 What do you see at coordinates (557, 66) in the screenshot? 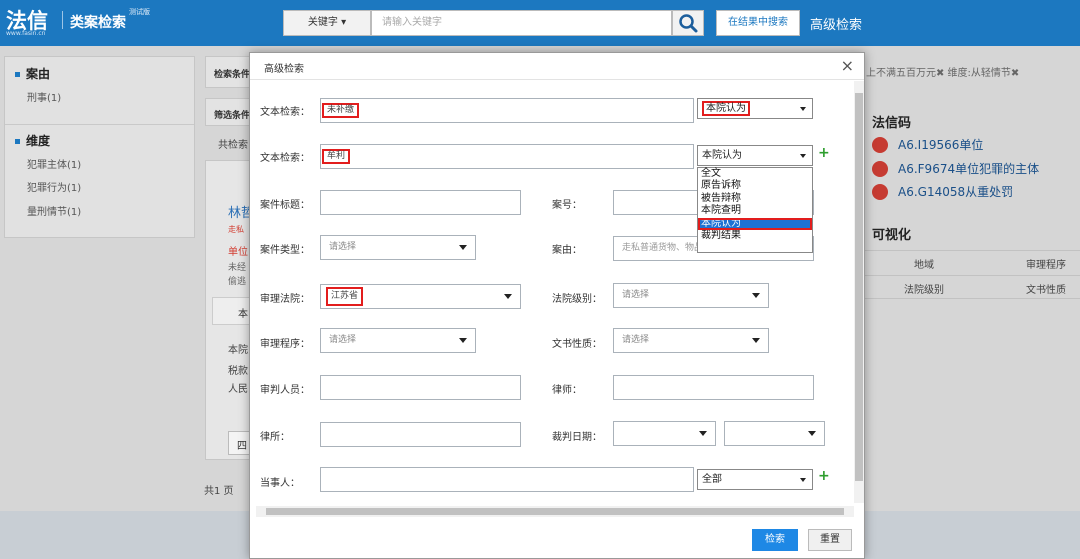
I see `dialog-header: 高级检索 ×` at bounding box center [557, 66].